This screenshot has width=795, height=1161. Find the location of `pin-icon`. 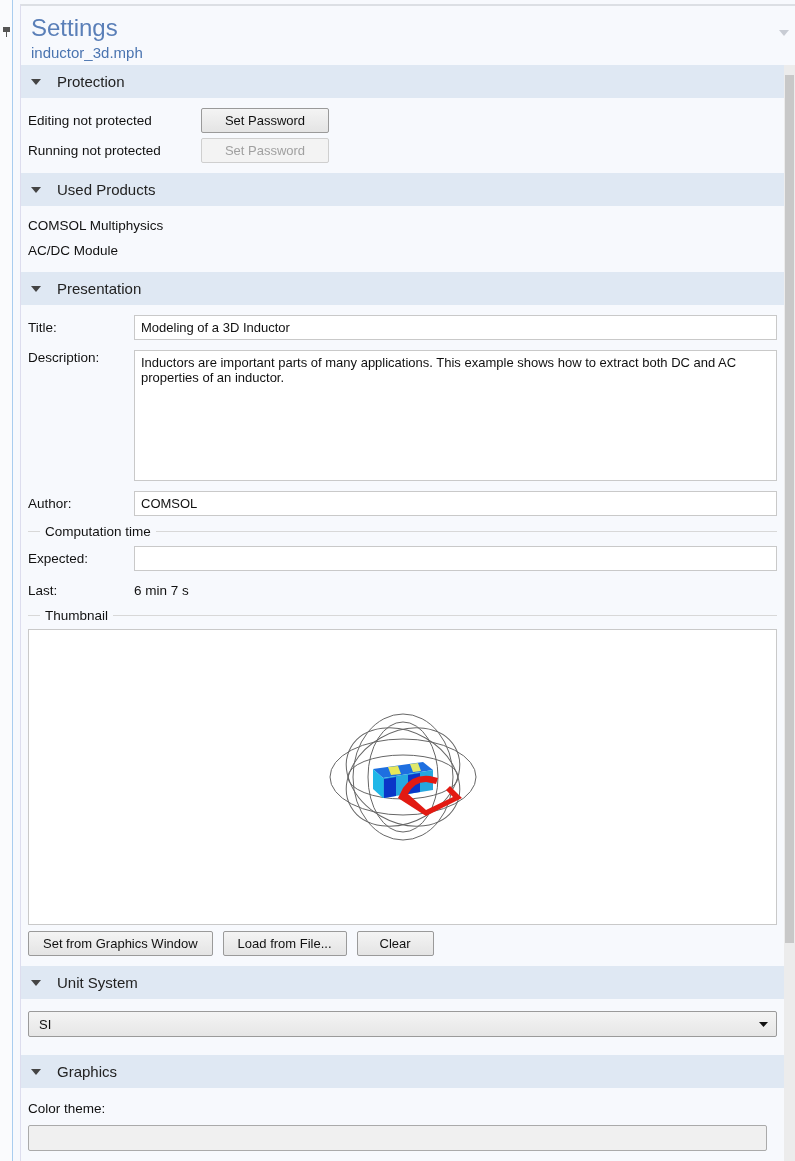

pin-icon is located at coordinates (6, 32).